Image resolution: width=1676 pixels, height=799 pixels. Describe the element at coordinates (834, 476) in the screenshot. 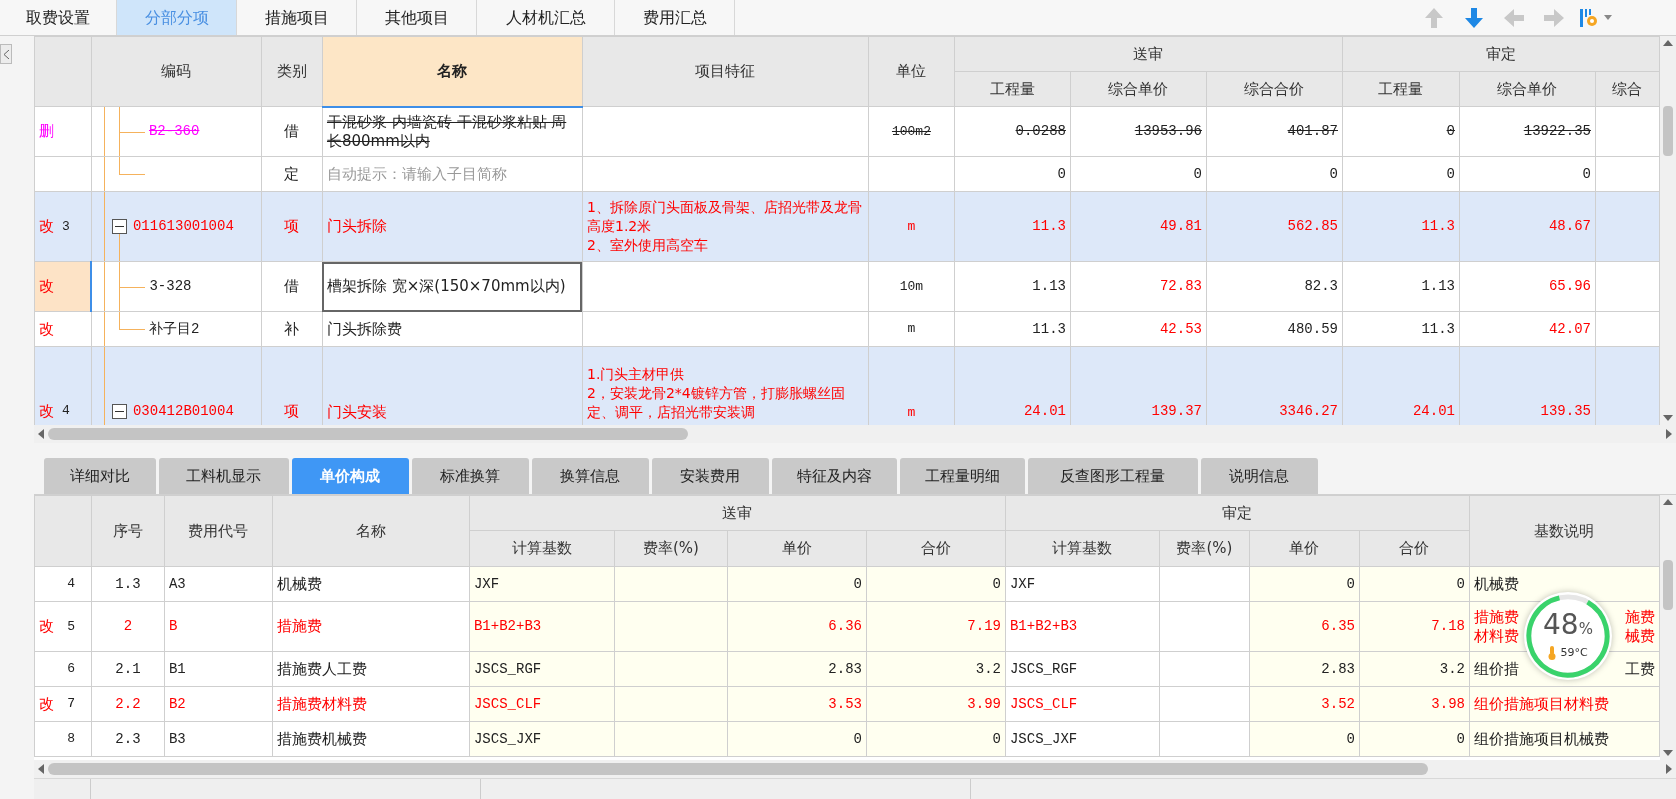

I see `detail-tab: 特征及内容` at that location.